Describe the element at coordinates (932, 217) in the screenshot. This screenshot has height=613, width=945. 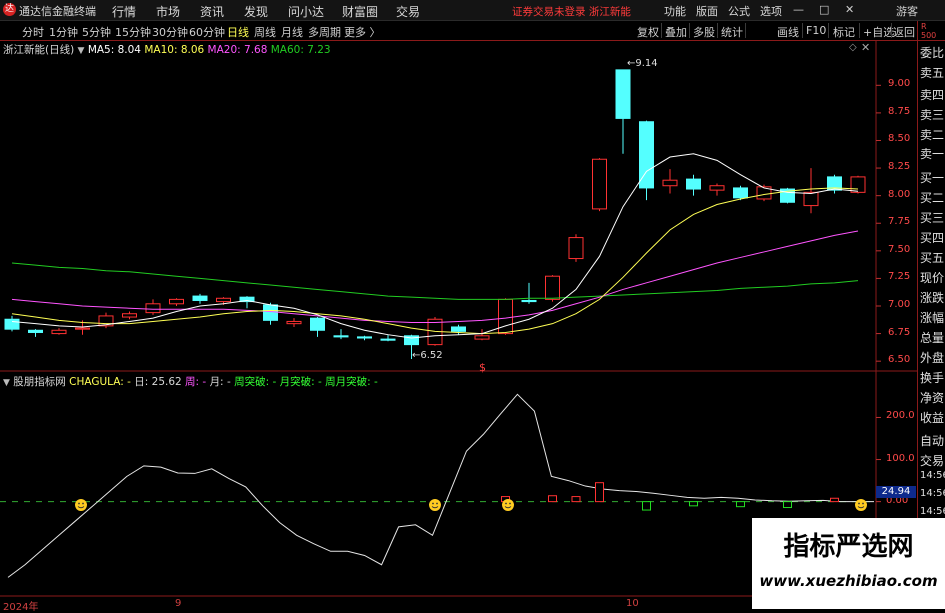
I see `quote-panel-item: 买三` at that location.